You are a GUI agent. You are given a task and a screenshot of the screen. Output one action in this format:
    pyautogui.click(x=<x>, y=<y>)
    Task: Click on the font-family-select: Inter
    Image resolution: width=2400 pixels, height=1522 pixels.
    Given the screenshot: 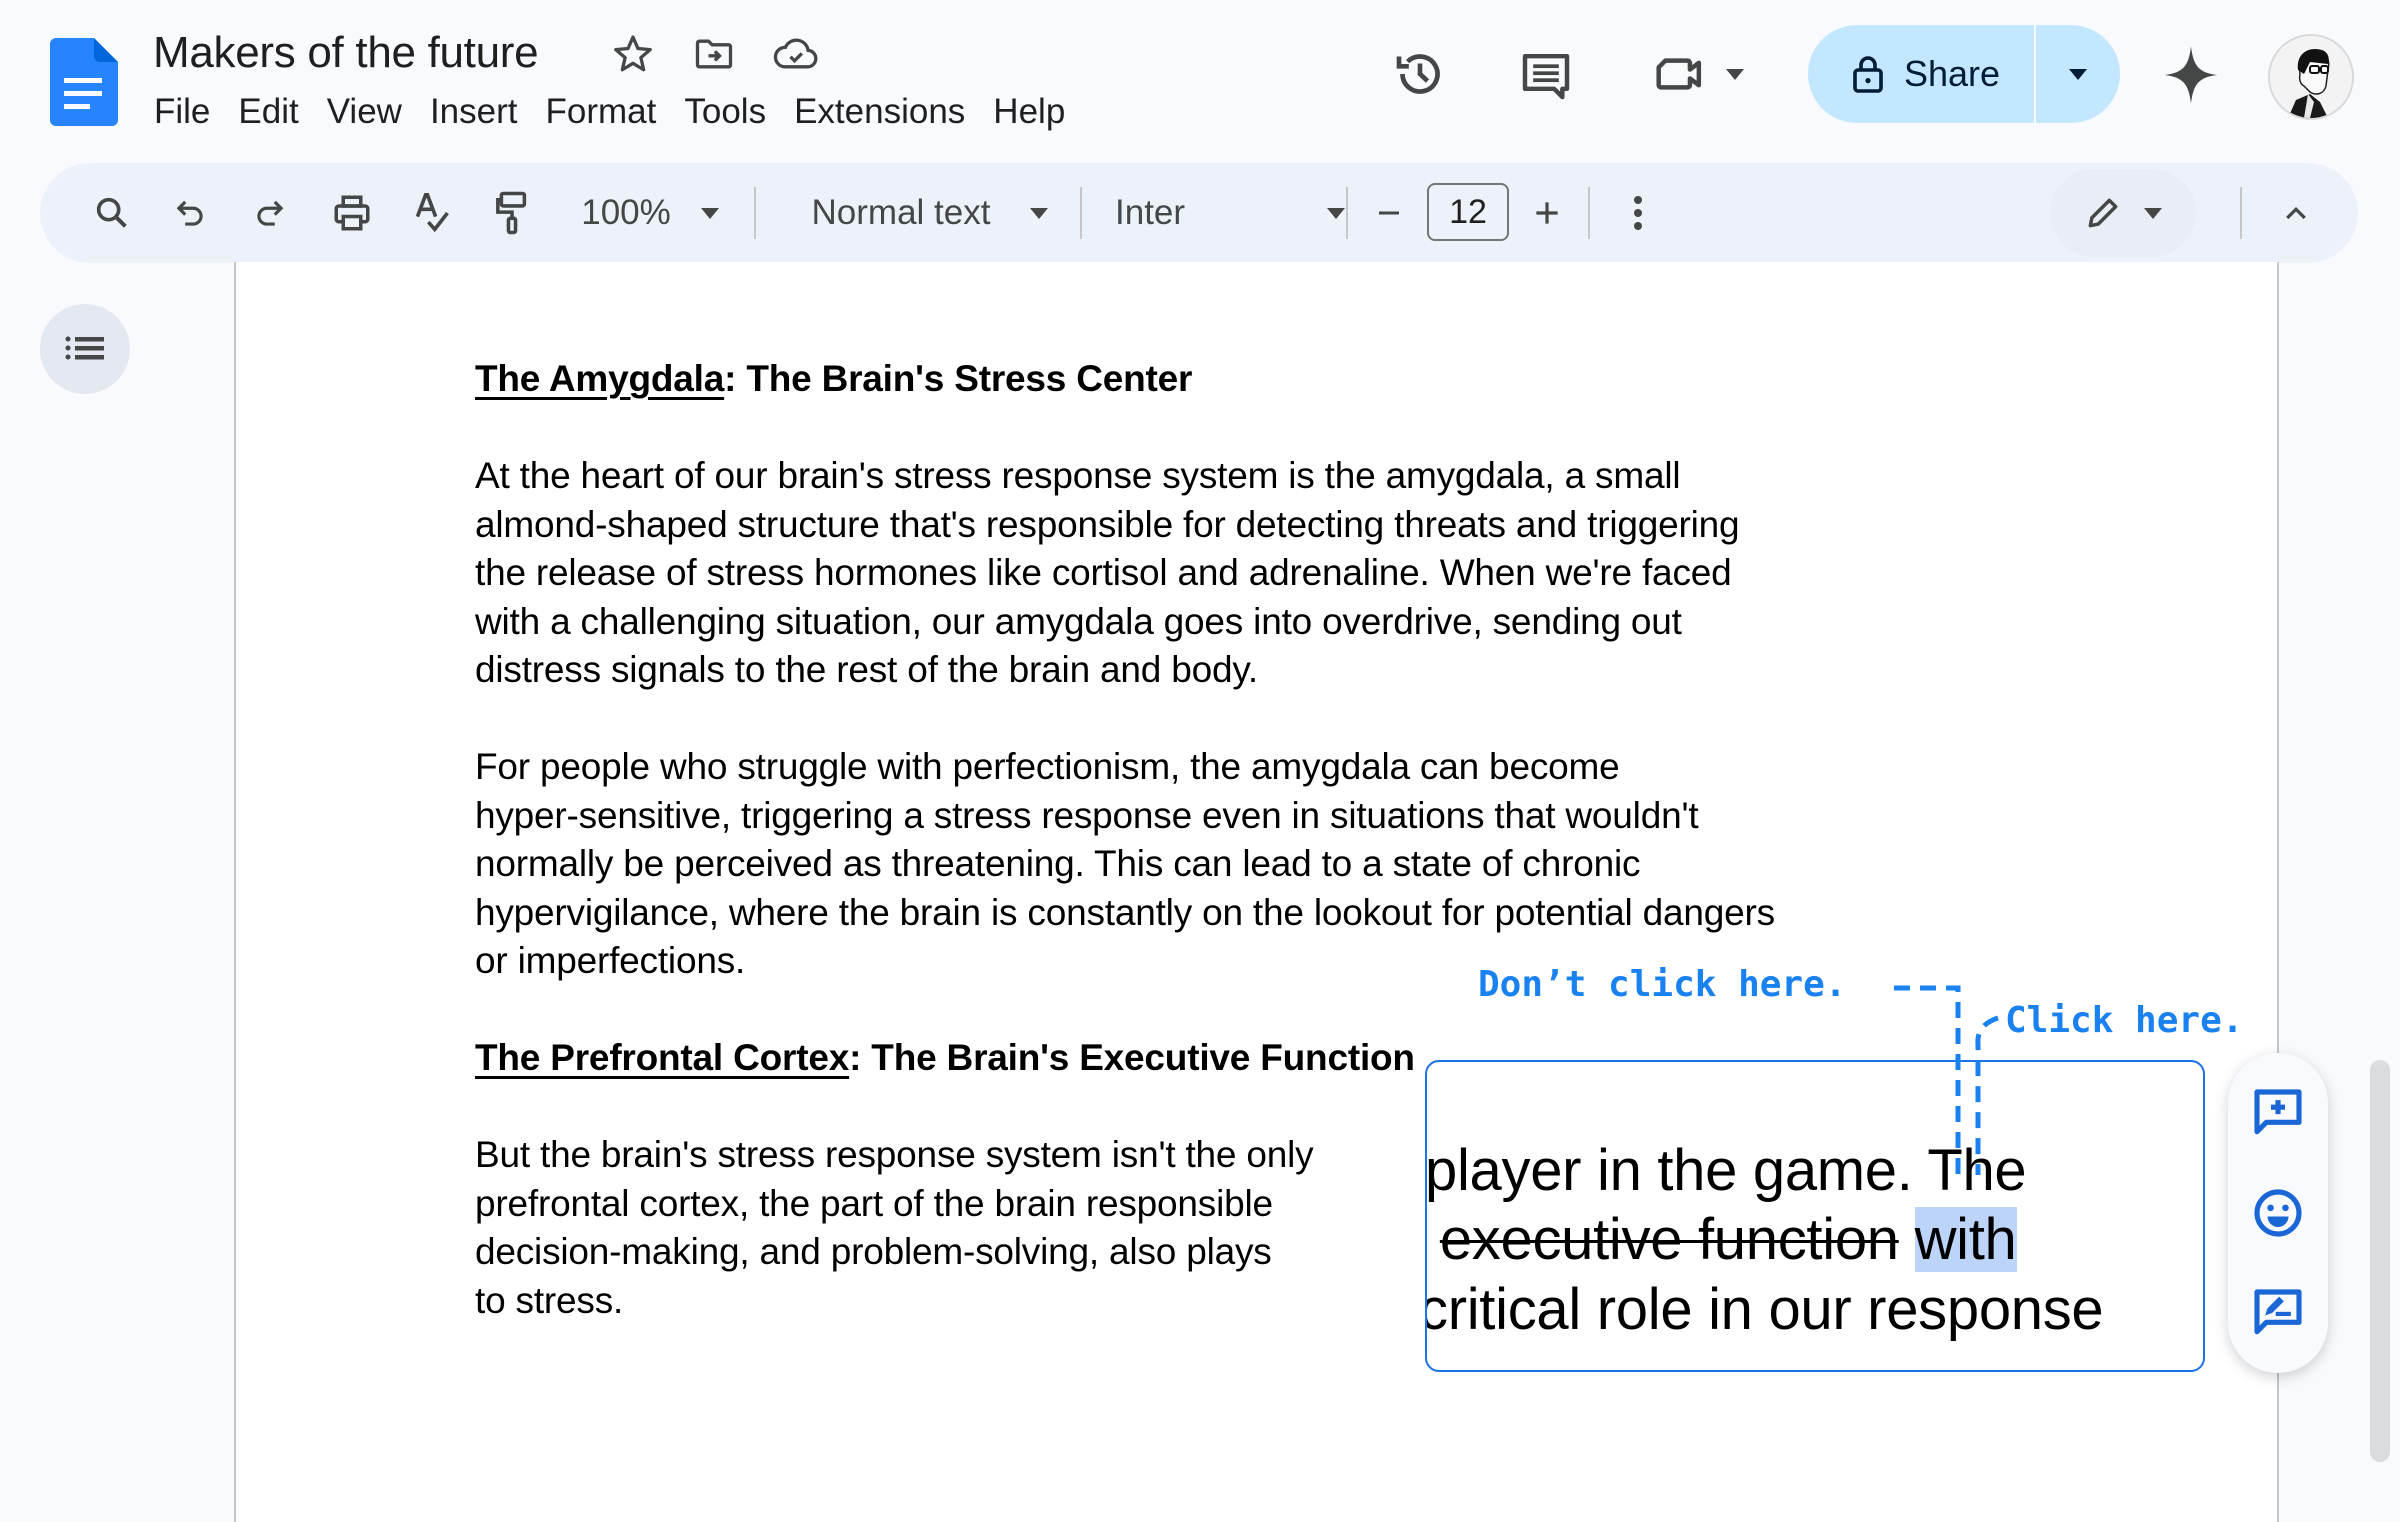 What is the action you would take?
    pyautogui.click(x=1235, y=213)
    